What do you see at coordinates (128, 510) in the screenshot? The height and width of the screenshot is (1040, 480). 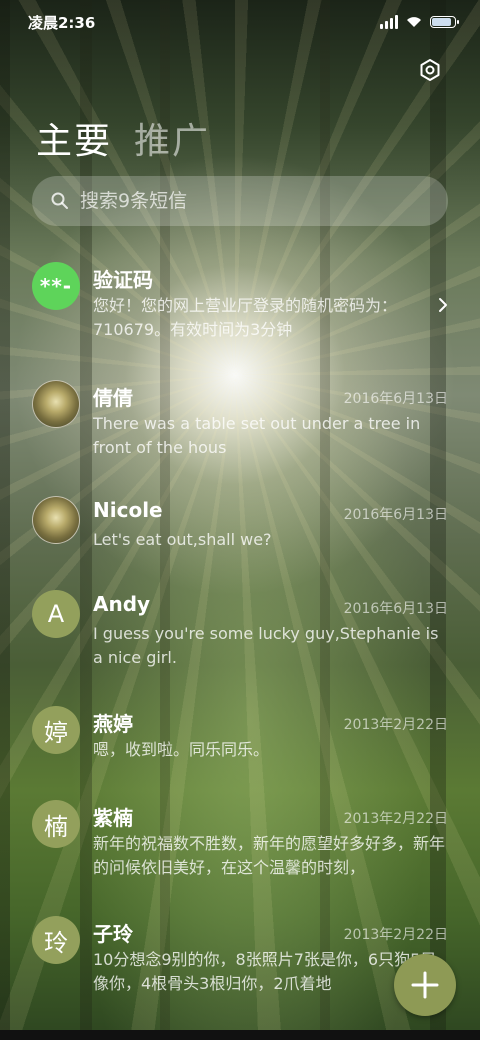 I see `conversation-name: Nicole` at bounding box center [128, 510].